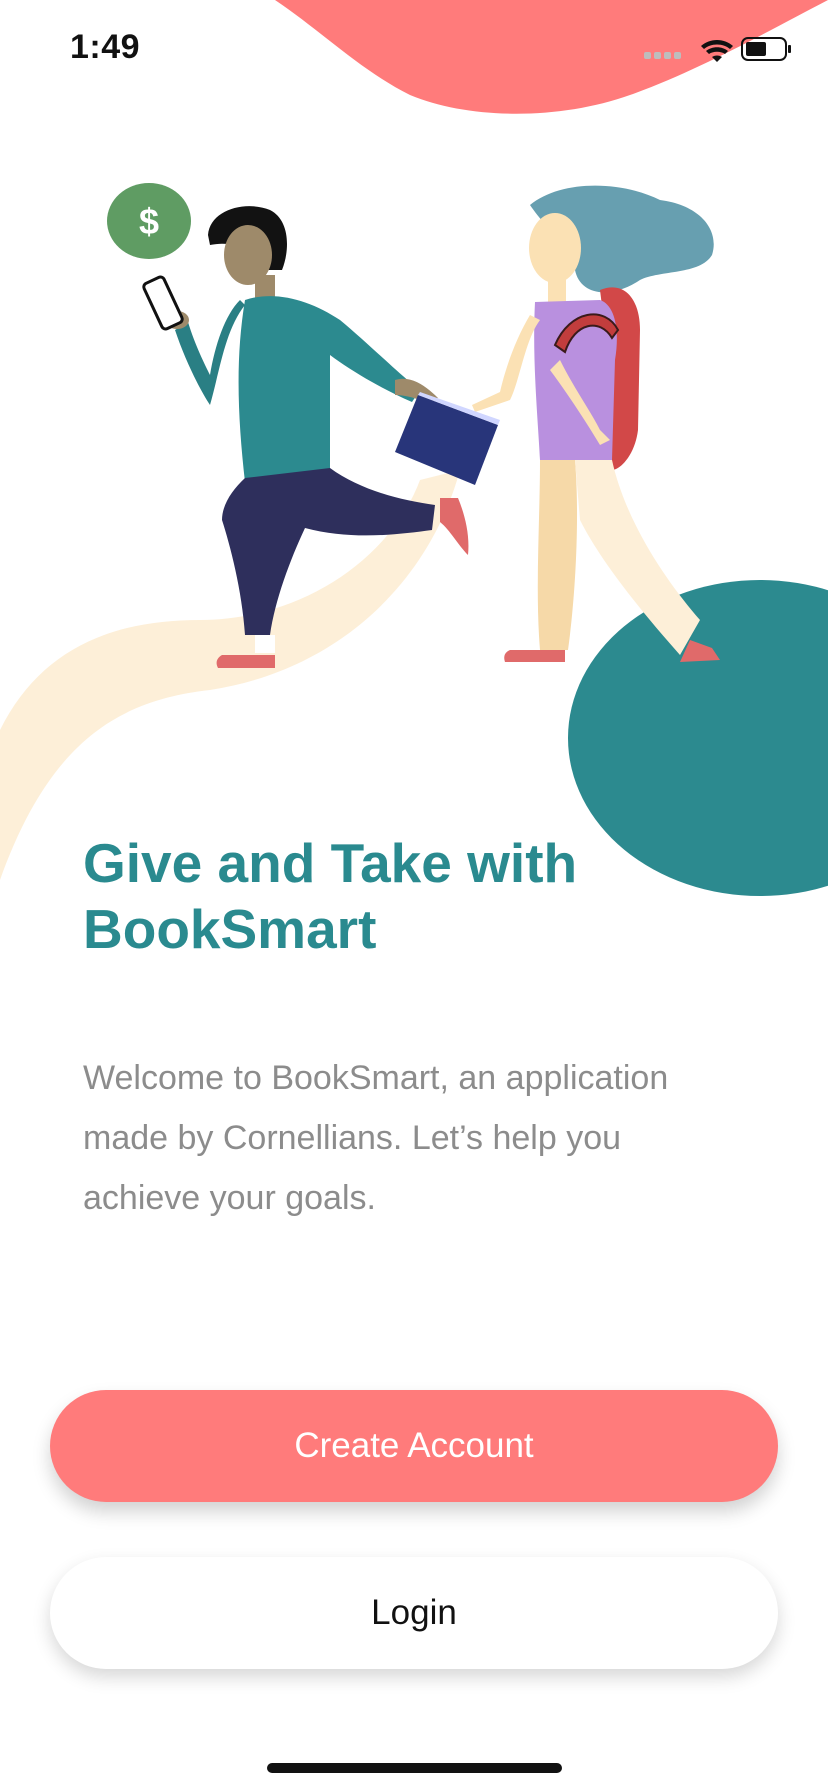 This screenshot has width=828, height=1792. I want to click on create-account-button: Create Account, so click(414, 1446).